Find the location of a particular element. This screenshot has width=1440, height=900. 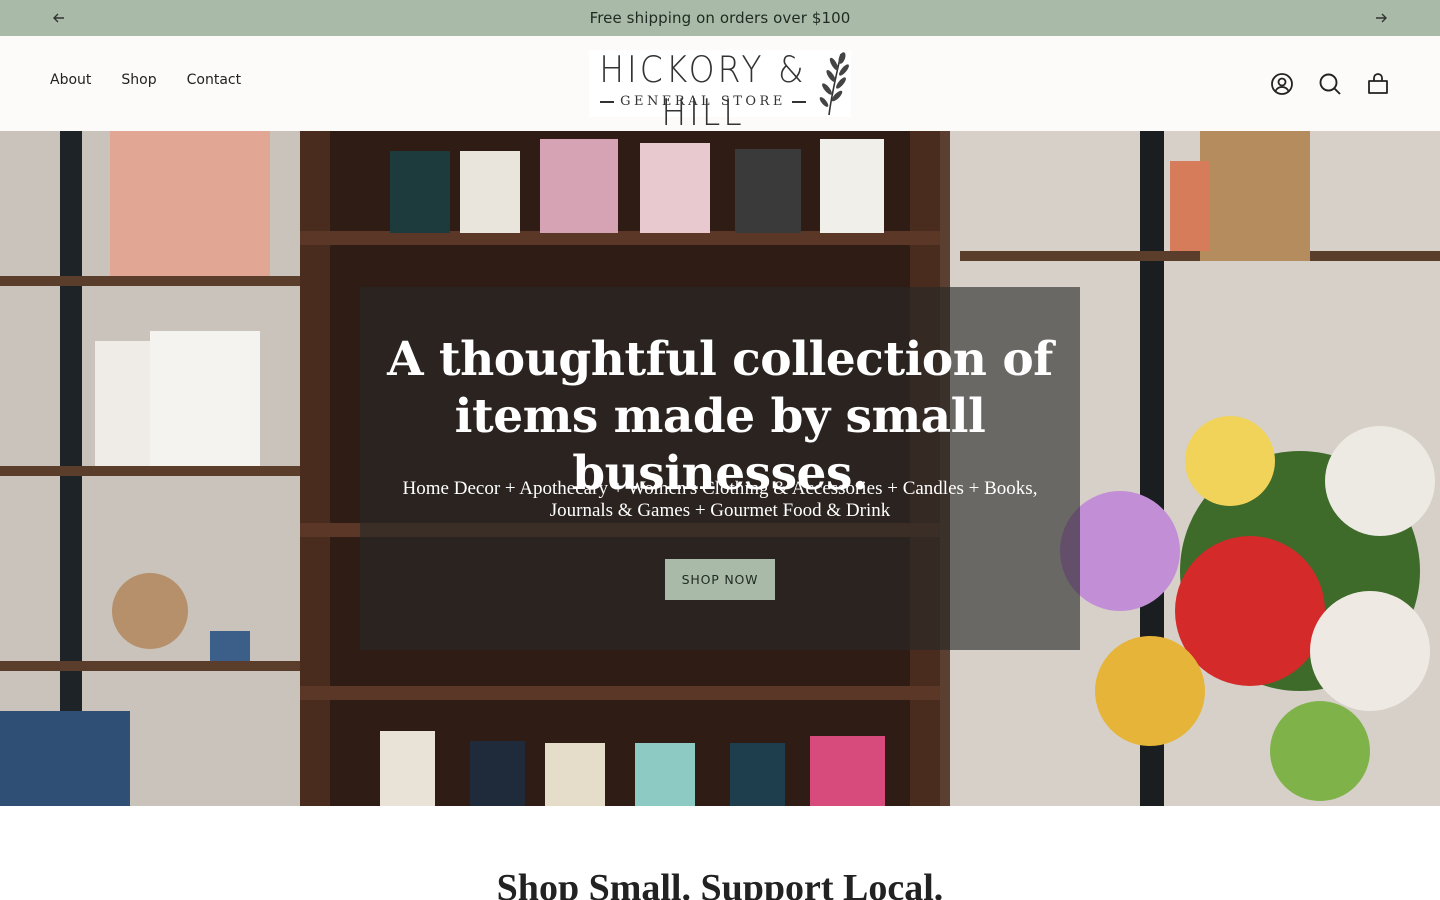

logo-subtitle-row: GENERAL STORE is located at coordinates (703, 101).